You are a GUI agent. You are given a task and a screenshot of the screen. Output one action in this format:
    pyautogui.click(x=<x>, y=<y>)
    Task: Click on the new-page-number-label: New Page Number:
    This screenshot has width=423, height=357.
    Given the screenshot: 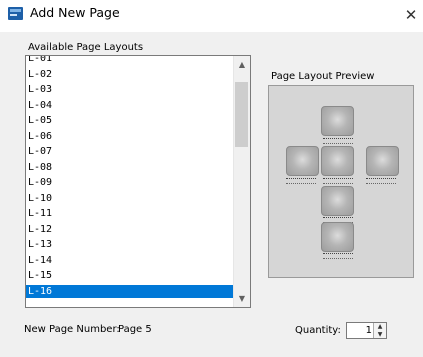 What is the action you would take?
    pyautogui.click(x=72, y=329)
    